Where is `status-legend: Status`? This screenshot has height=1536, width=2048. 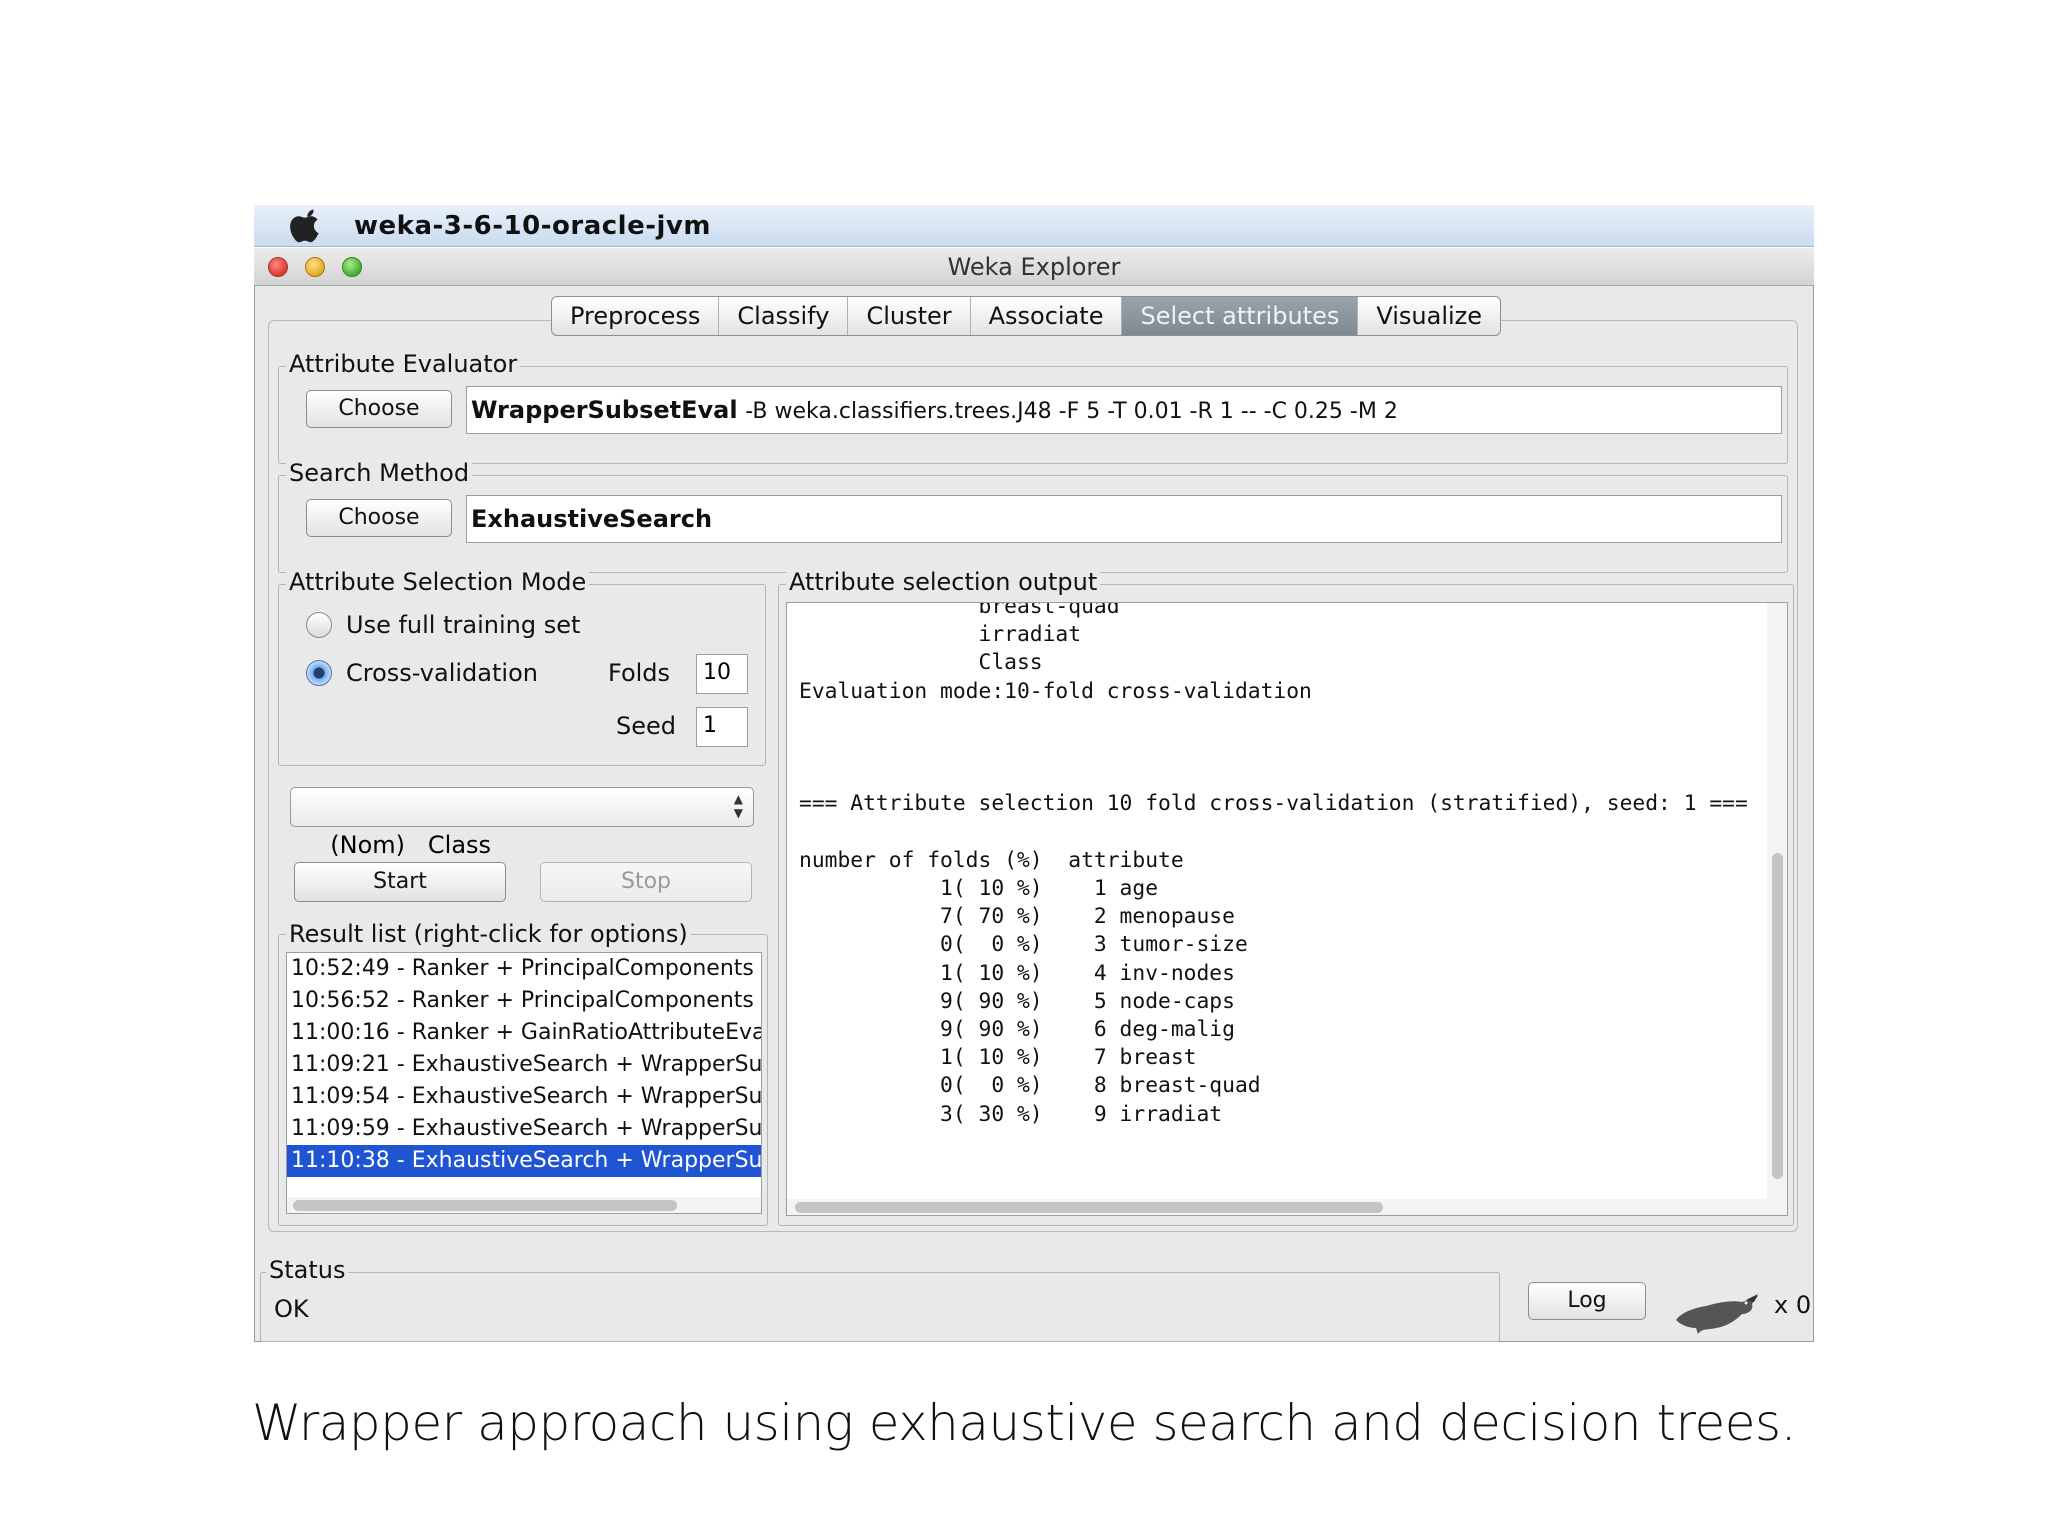 status-legend: Status is located at coordinates (307, 1270).